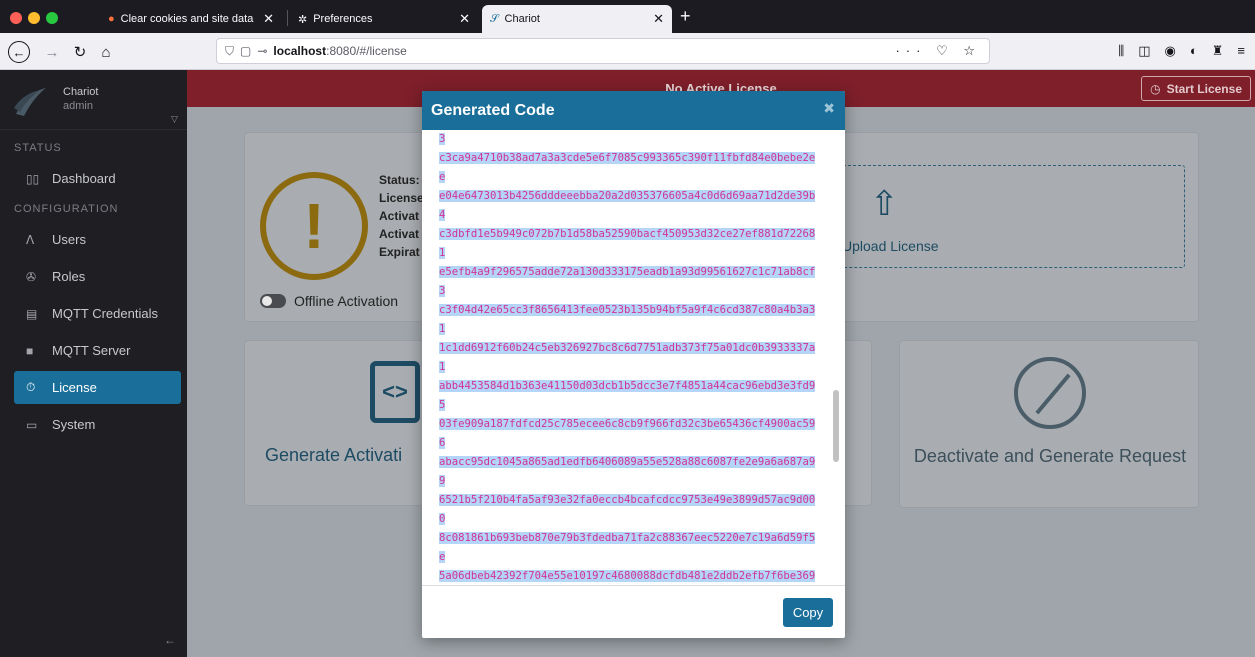 The height and width of the screenshot is (657, 1255). Describe the element at coordinates (395, 392) in the screenshot. I see `code-file-icon: <>` at that location.